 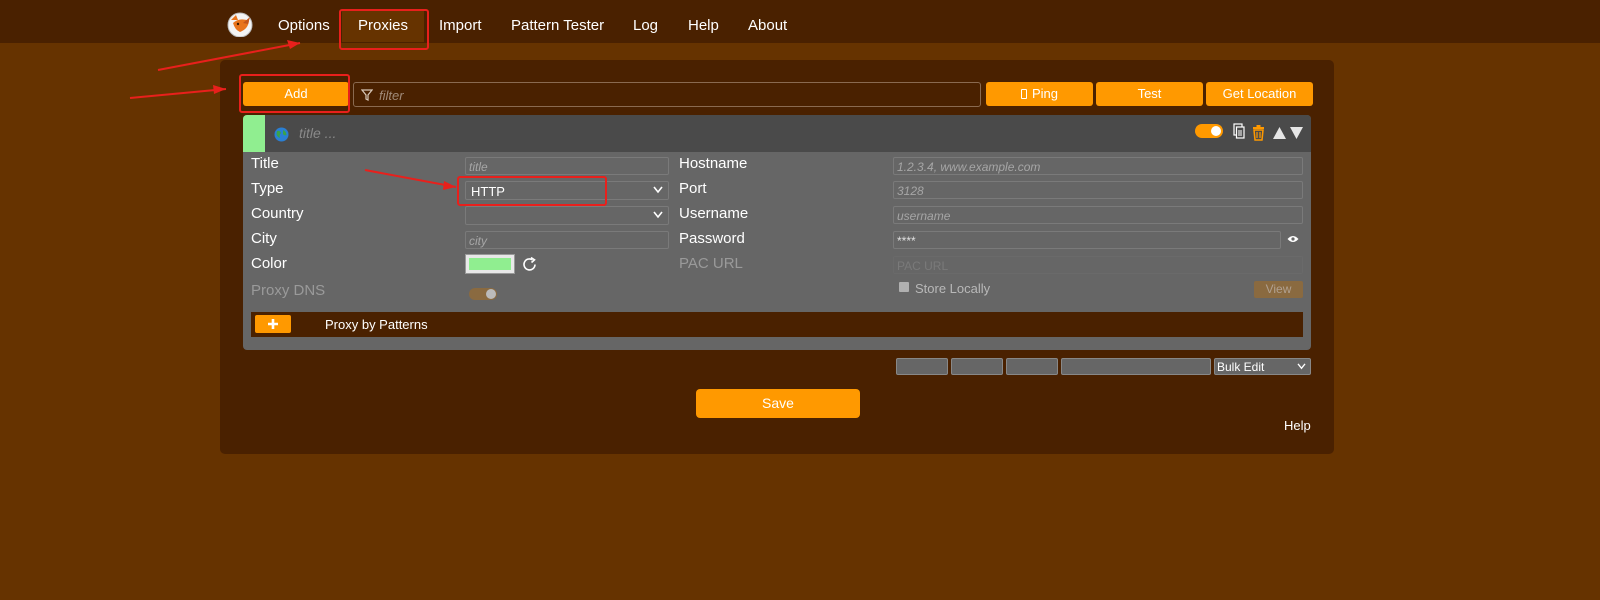 What do you see at coordinates (767, 25) in the screenshot?
I see `nav-about: About` at bounding box center [767, 25].